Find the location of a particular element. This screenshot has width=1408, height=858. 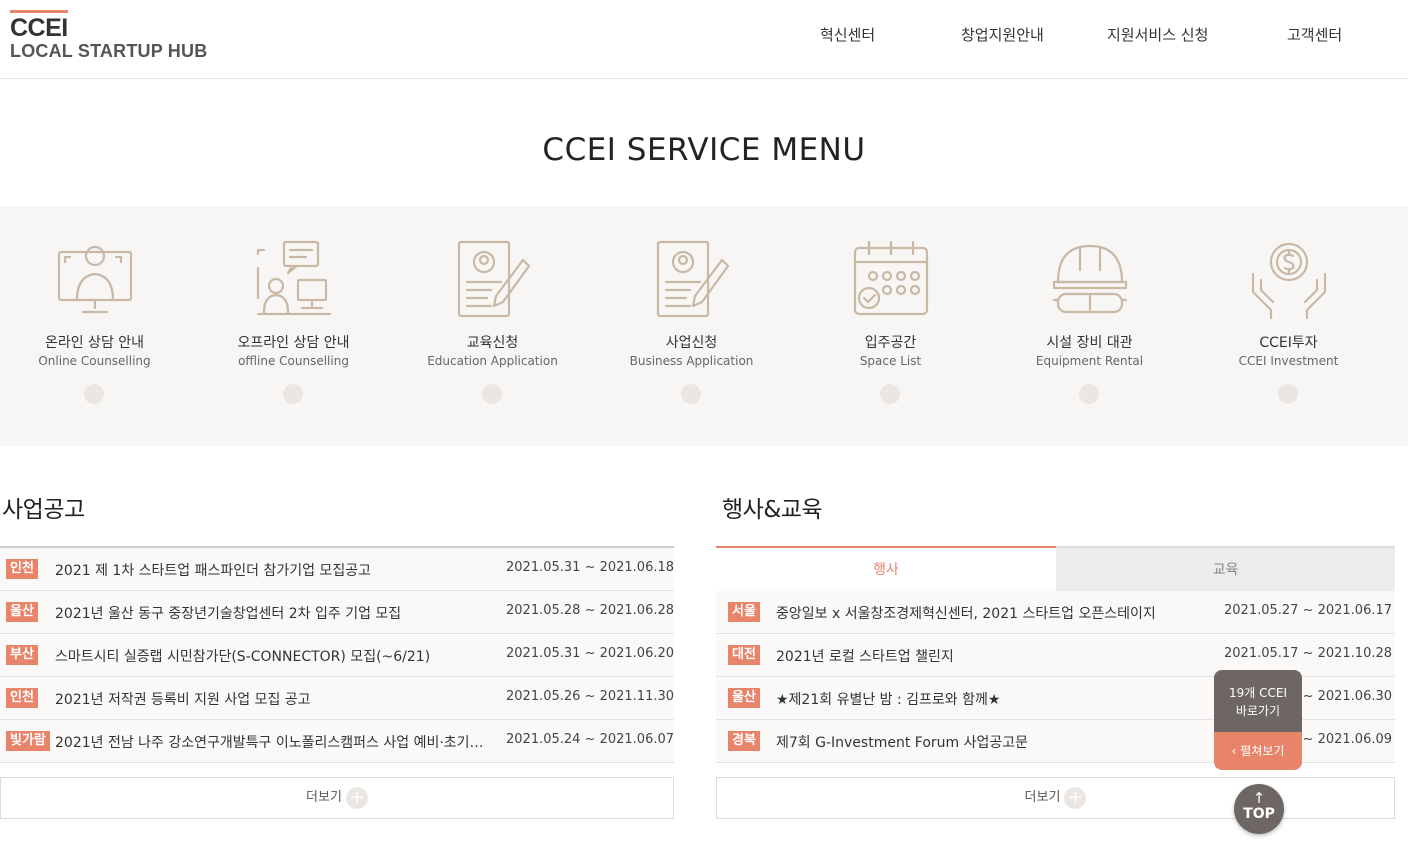

service-title-text: CCEI SERVICE MENU is located at coordinates (704, 150).